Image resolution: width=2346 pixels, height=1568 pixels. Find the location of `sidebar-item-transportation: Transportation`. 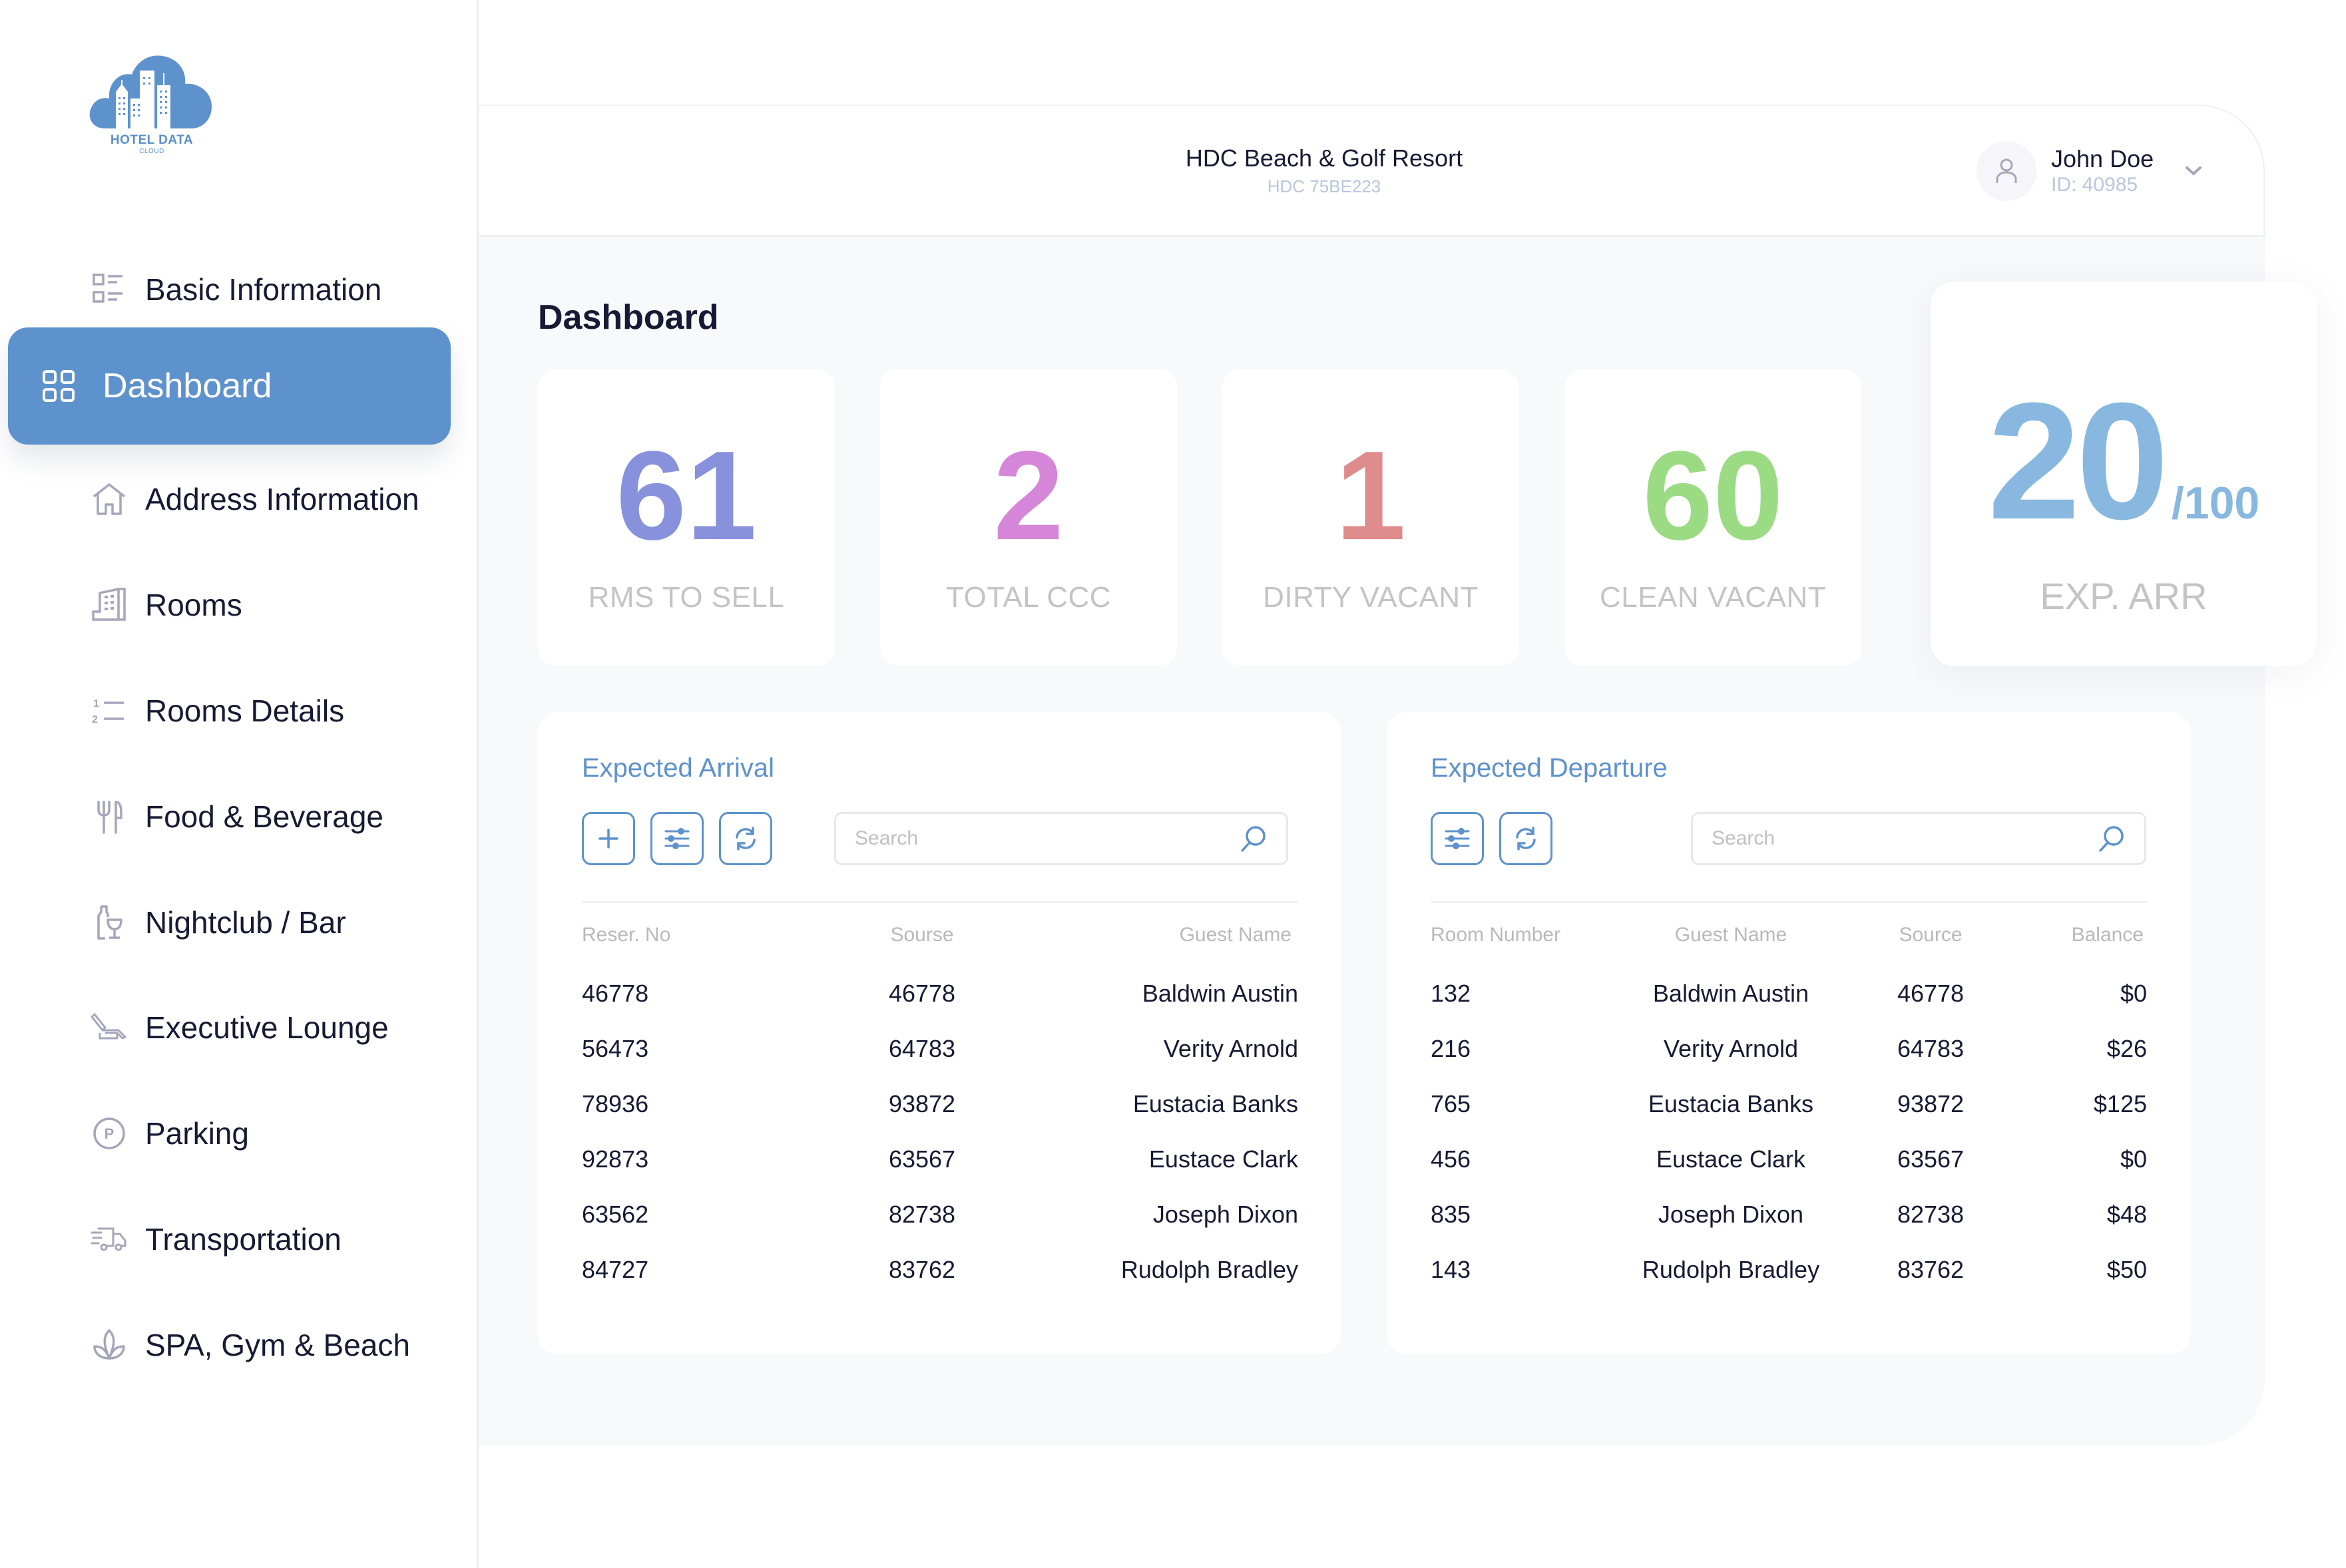

sidebar-item-transportation: Transportation is located at coordinates (230, 1239).